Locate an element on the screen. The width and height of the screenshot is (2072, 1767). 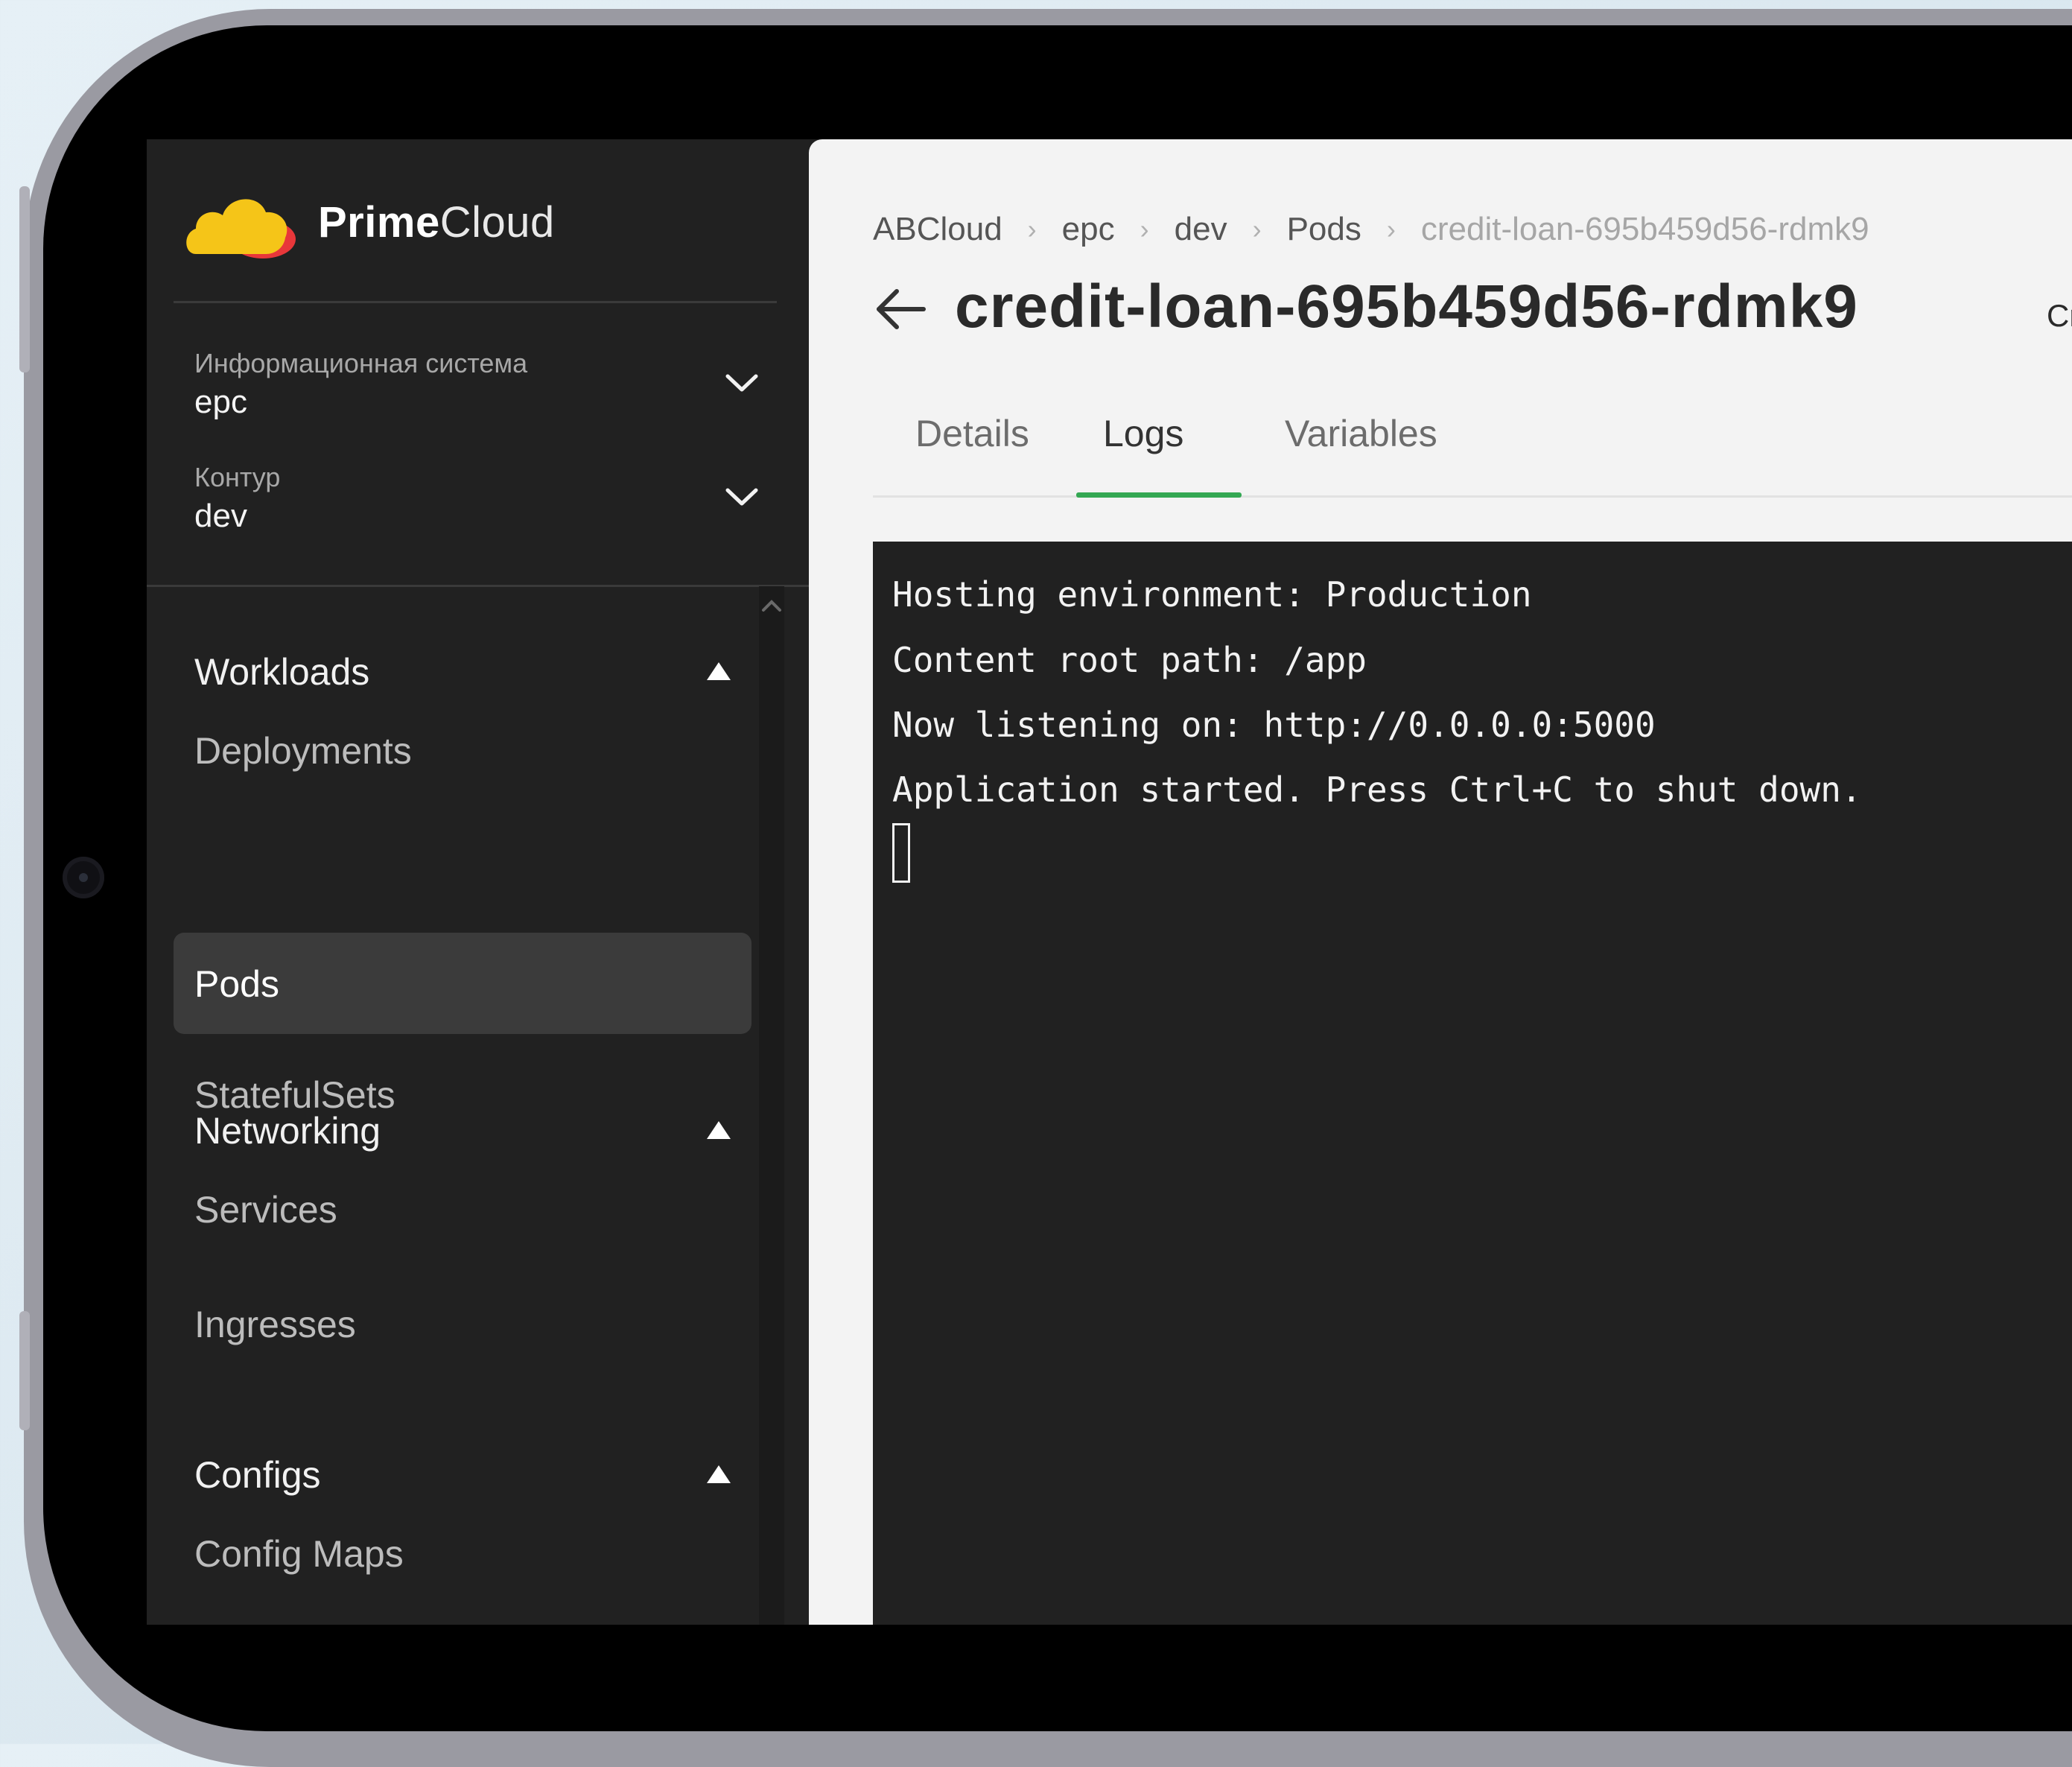
brand-logo: PrimeCloud is located at coordinates (368, 222).